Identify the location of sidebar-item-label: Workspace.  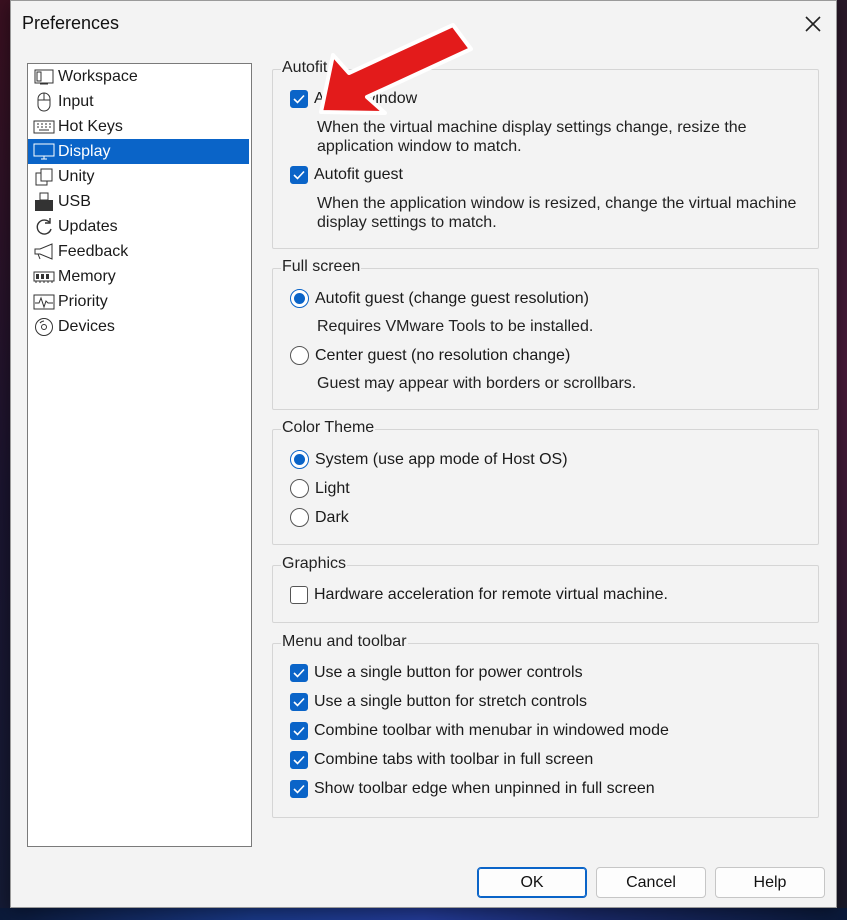
(98, 76).